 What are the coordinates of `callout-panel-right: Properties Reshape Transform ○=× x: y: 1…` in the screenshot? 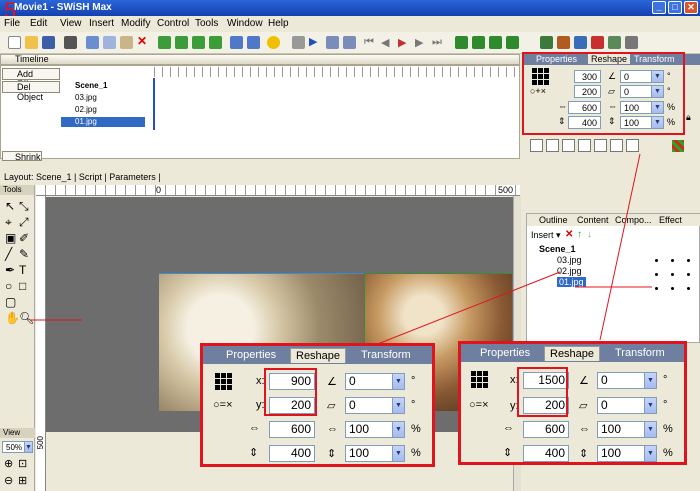 It's located at (572, 403).